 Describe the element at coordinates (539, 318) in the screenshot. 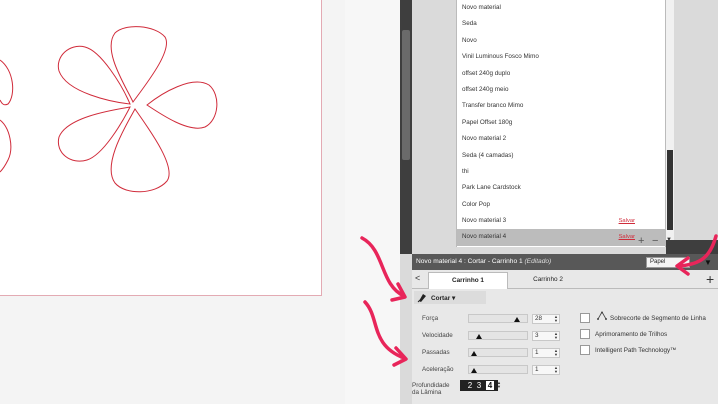

I see `force-value: 28` at that location.